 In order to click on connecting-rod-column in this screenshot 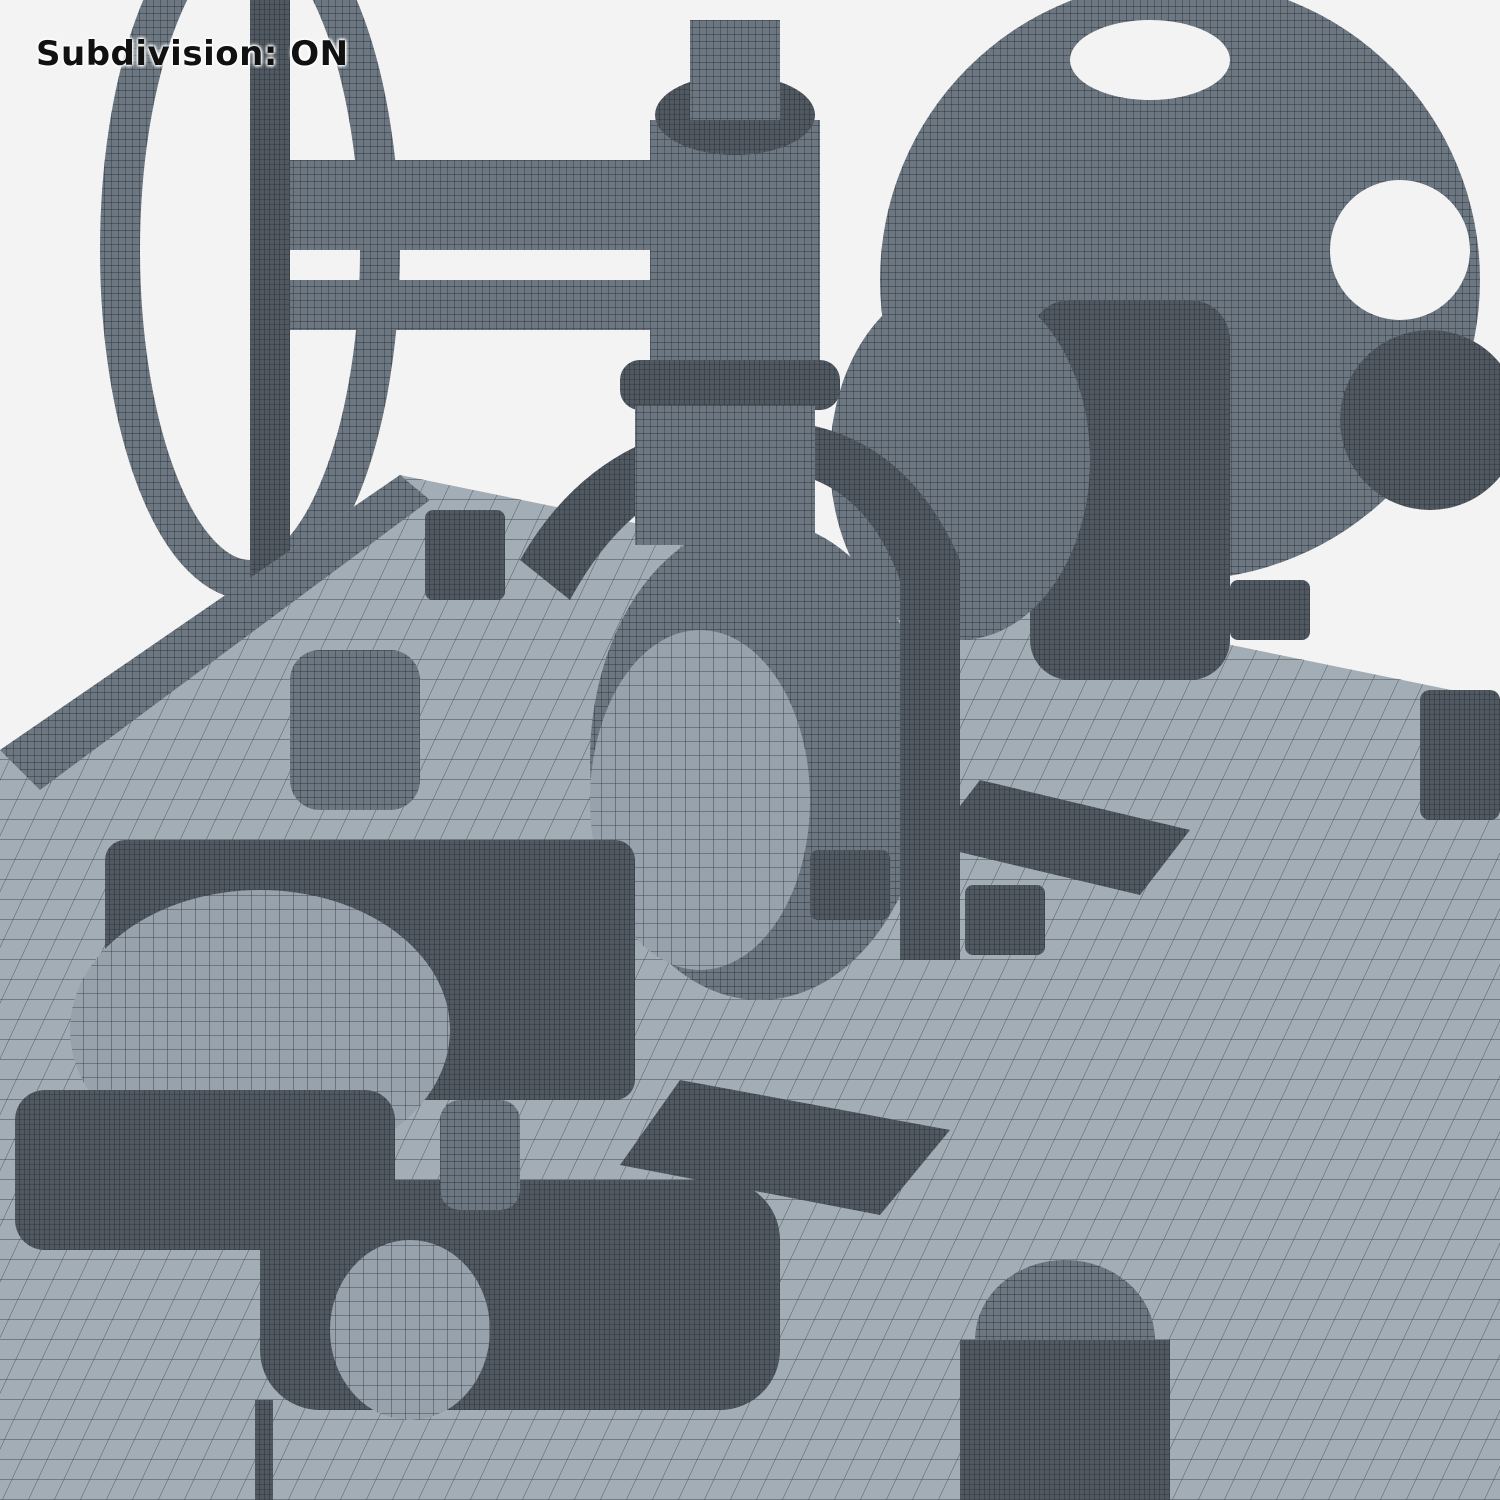, I will do `click(730, 282)`.